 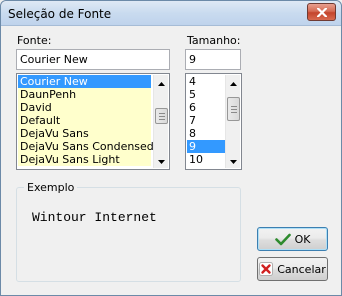 I want to click on window-title: Seleção de Fonte, so click(x=60, y=14).